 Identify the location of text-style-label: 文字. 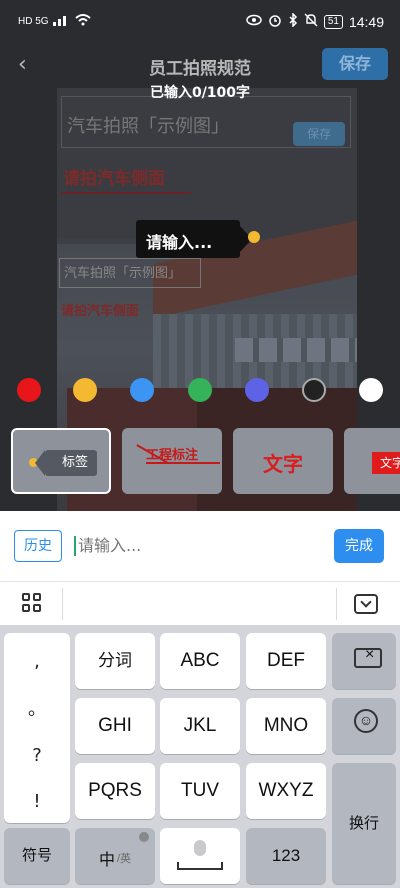
(283, 464).